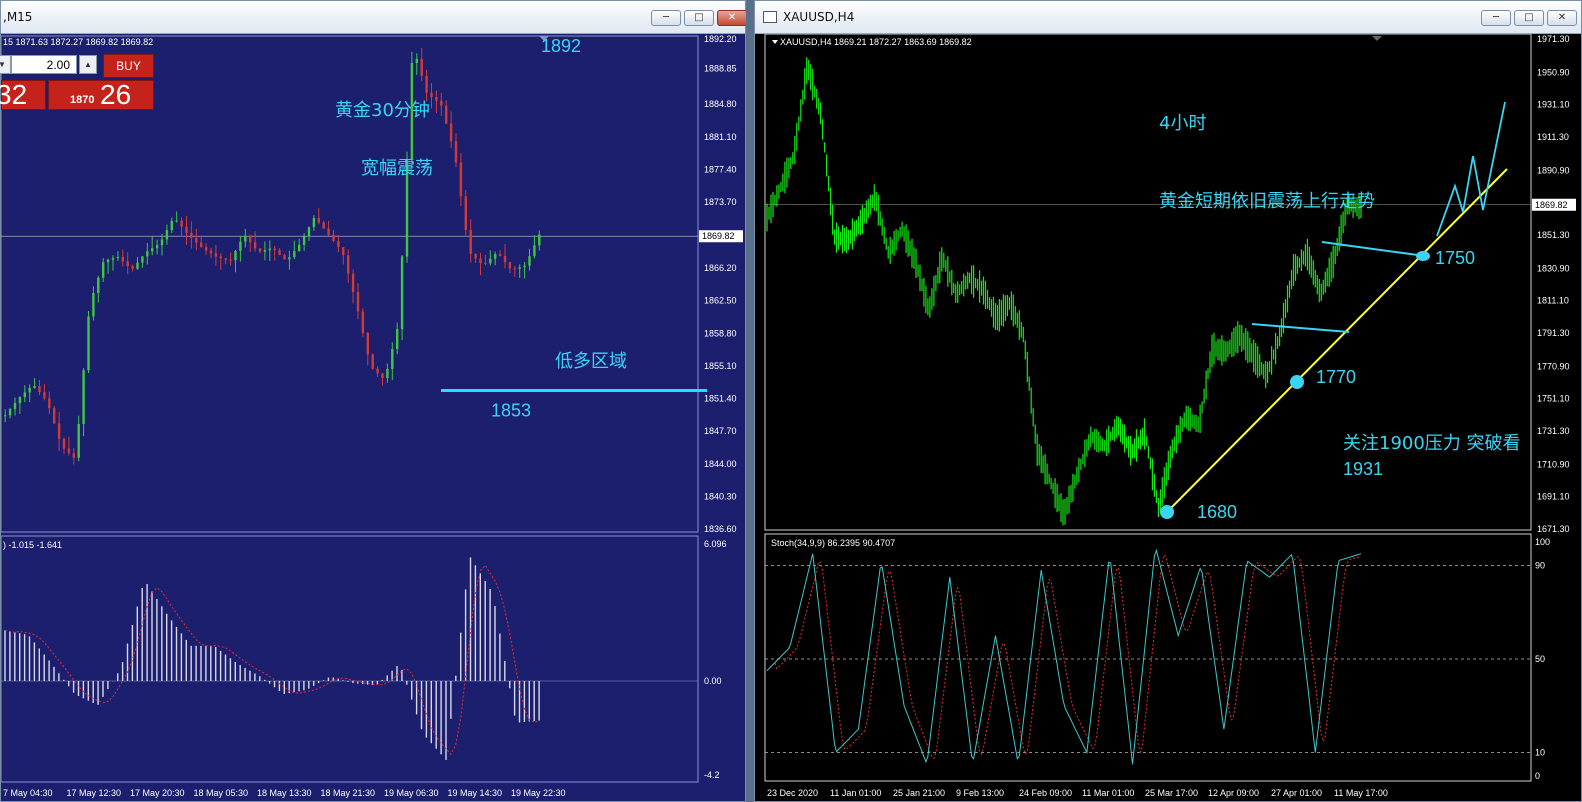  Describe the element at coordinates (374, 17) in the screenshot. I see `left-window-titlebar: ,M15 ─ □ ✕` at that location.